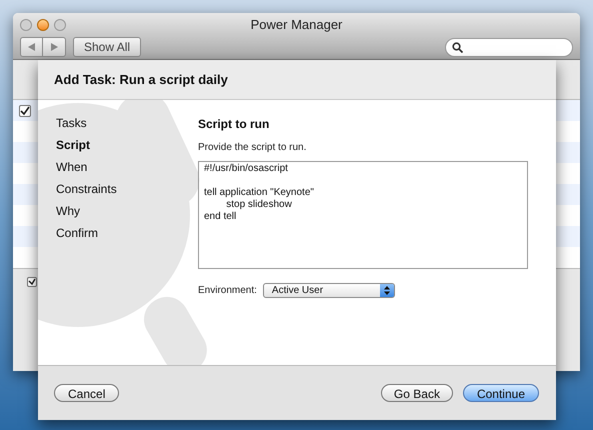  Describe the element at coordinates (500, 393) in the screenshot. I see `continue-button: Continue` at that location.